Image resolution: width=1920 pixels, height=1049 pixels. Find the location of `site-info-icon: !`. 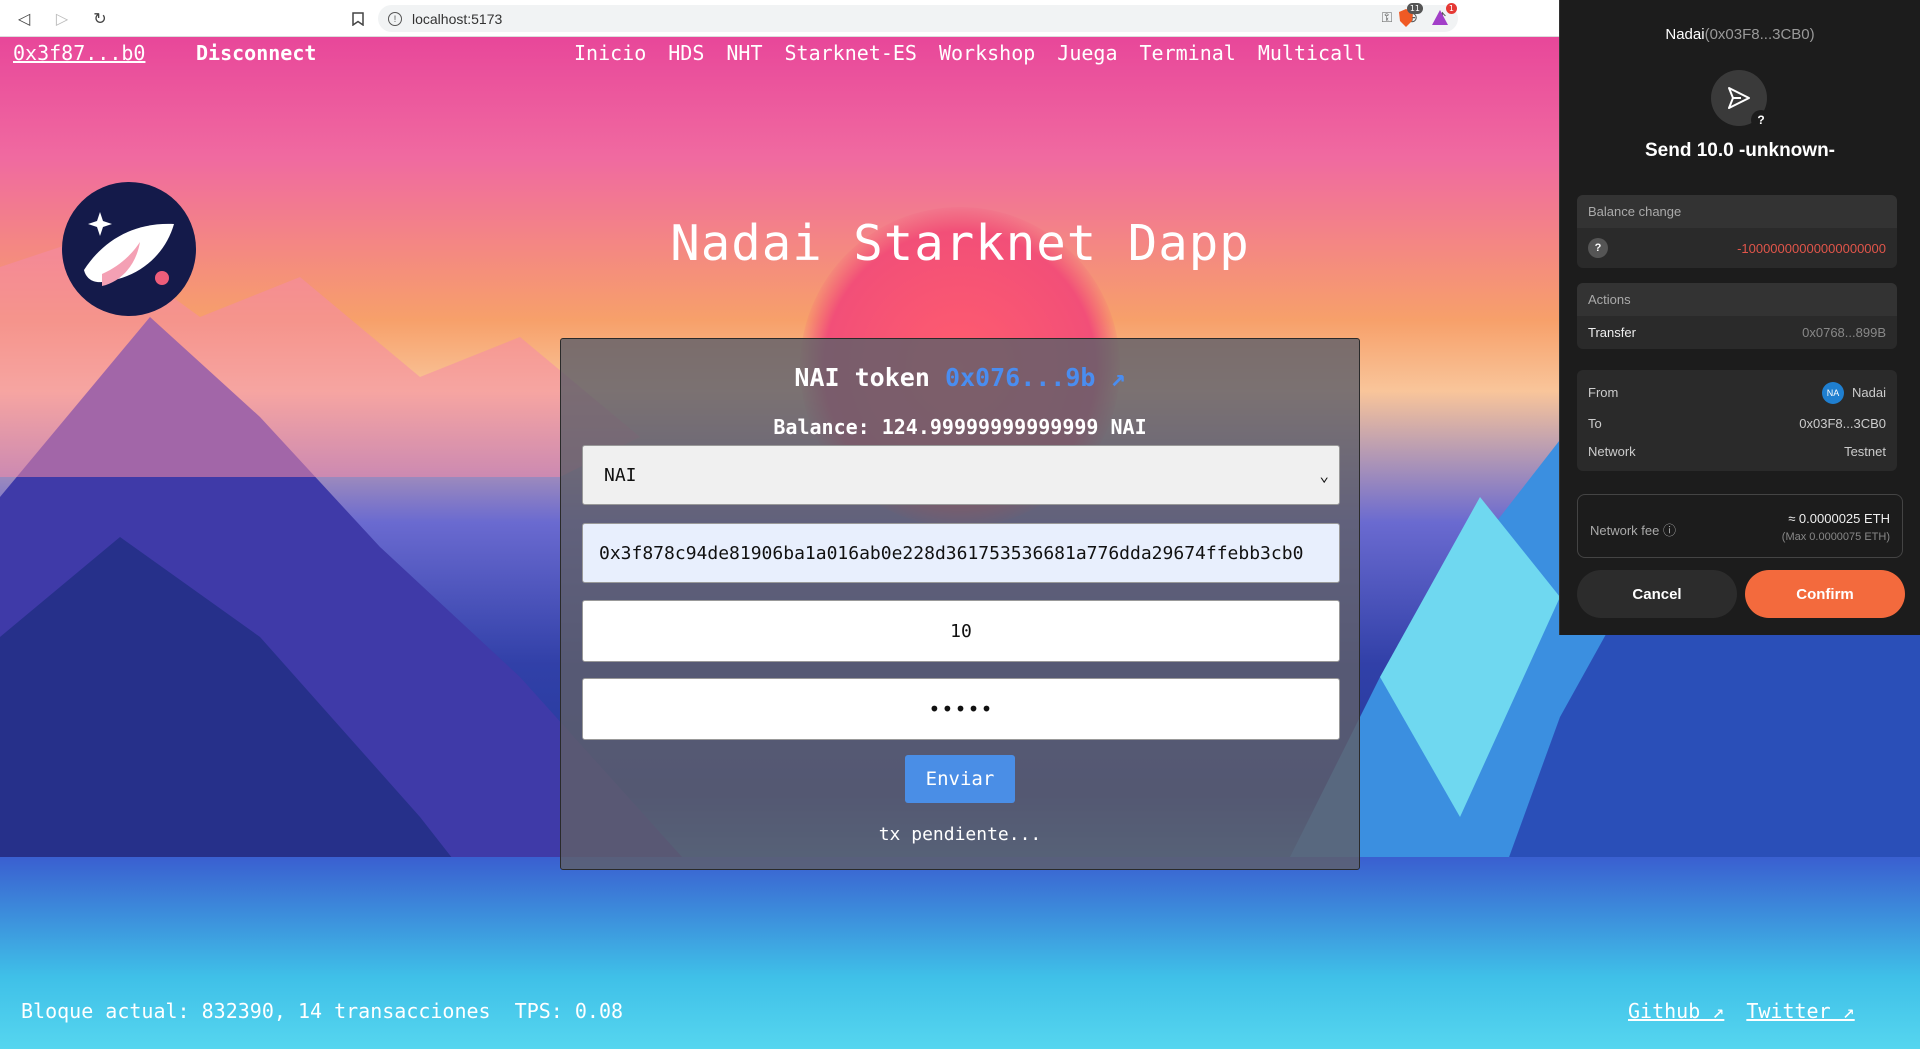

site-info-icon: ! is located at coordinates (395, 18).